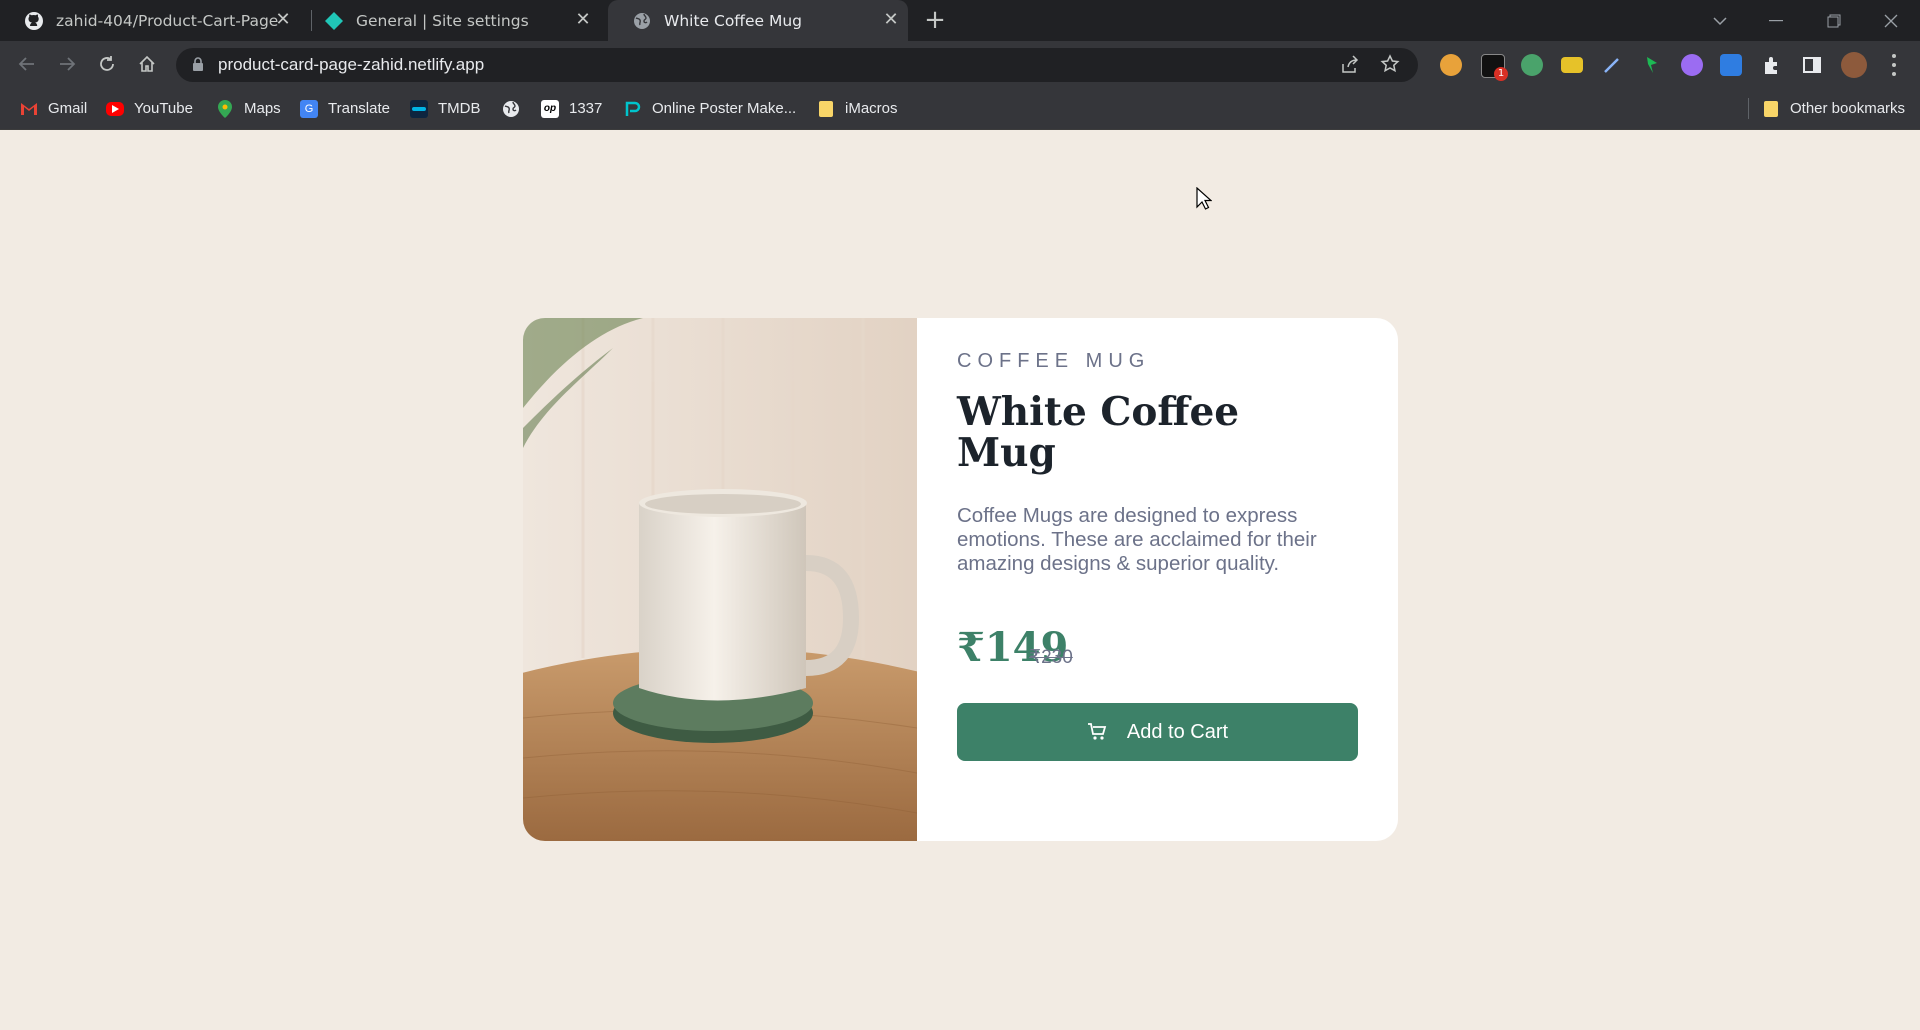 This screenshot has width=1920, height=1030. I want to click on close-window-button, so click(1891, 20).